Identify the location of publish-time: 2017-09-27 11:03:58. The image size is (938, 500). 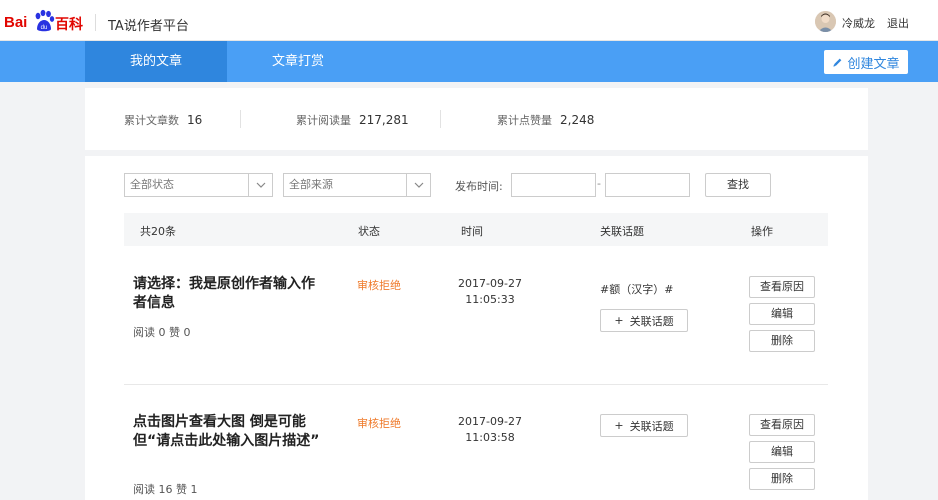
(490, 430).